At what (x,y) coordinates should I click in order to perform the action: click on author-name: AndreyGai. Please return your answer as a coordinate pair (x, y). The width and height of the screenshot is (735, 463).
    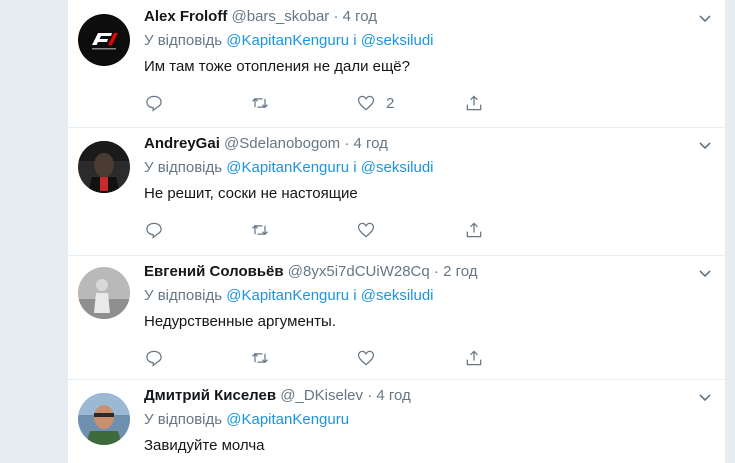
    Looking at the image, I should click on (182, 143).